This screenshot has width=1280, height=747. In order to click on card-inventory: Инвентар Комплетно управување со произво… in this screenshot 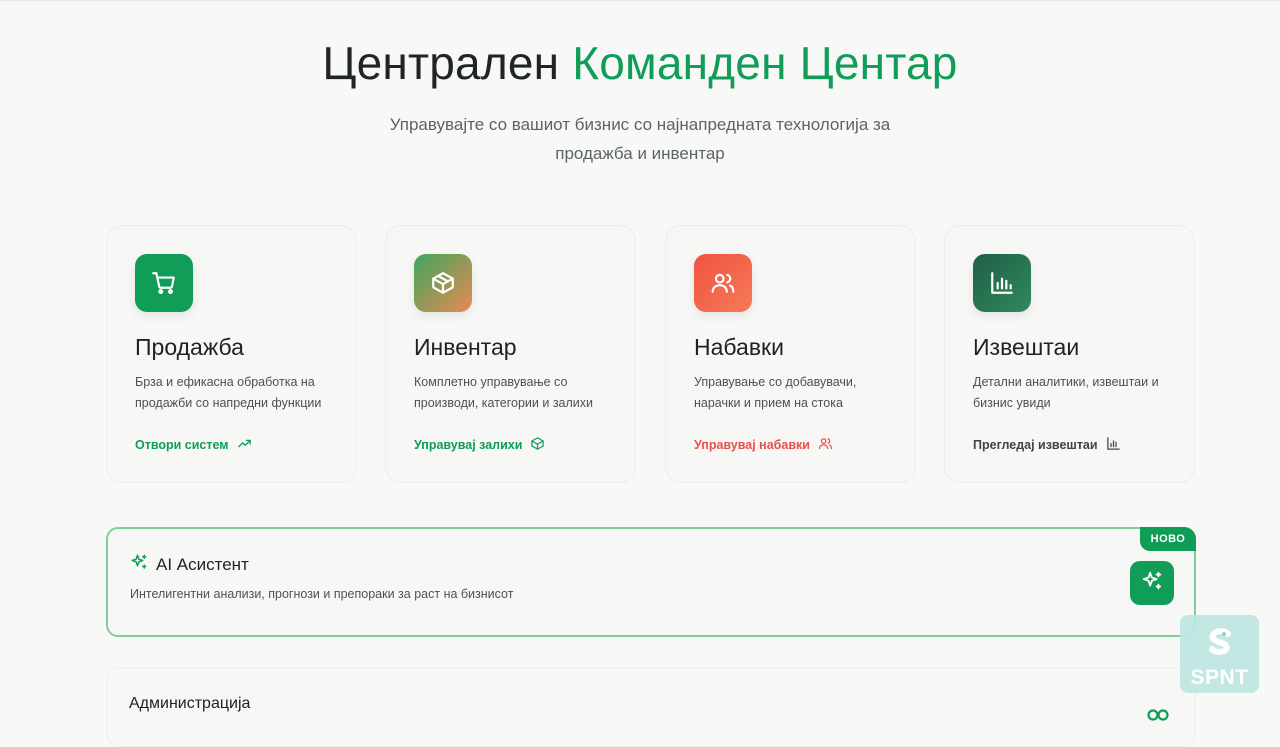, I will do `click(510, 354)`.